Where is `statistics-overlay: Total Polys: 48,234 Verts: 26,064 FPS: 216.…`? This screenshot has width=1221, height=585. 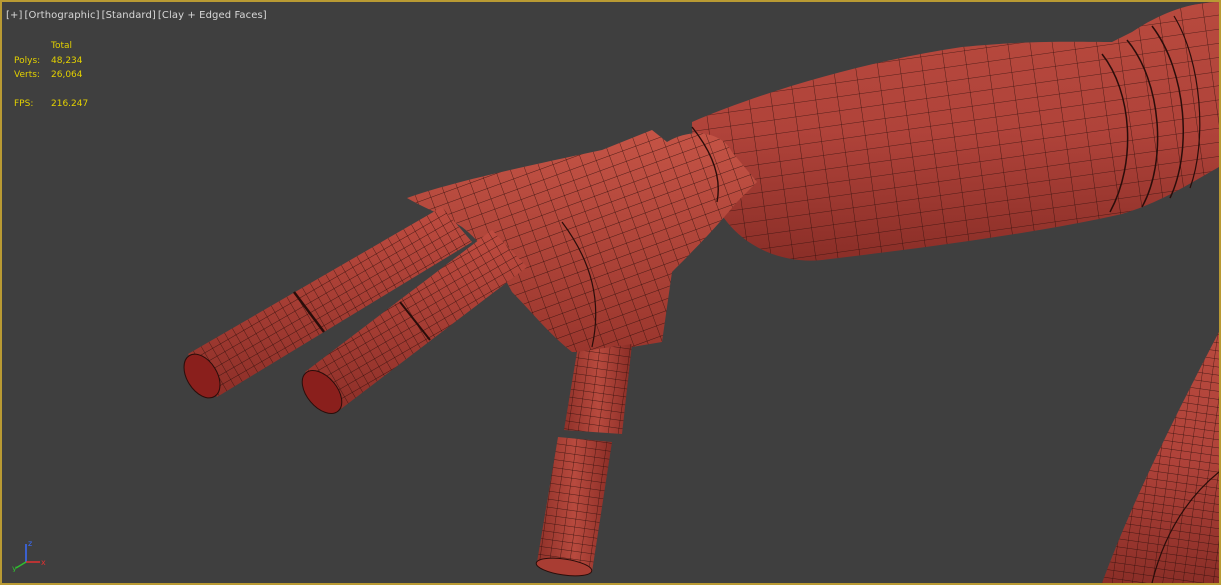 statistics-overlay: Total Polys: 48,234 Verts: 26,064 FPS: 216.… is located at coordinates (51, 75).